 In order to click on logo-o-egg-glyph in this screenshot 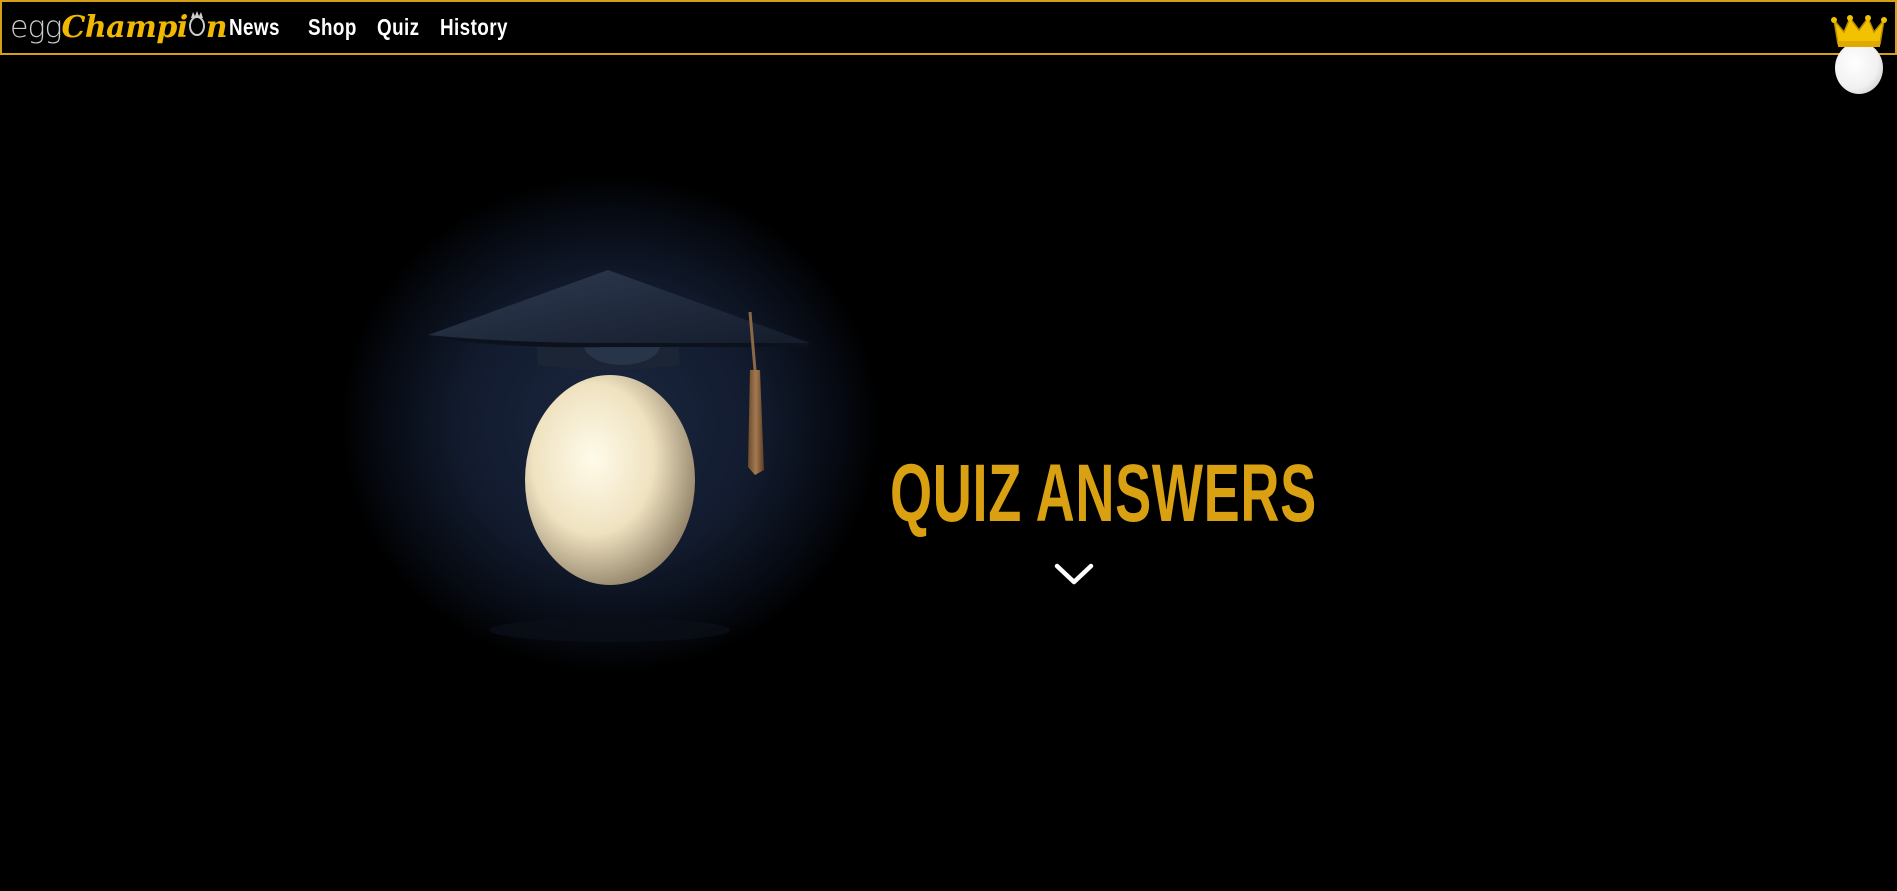, I will do `click(197, 25)`.